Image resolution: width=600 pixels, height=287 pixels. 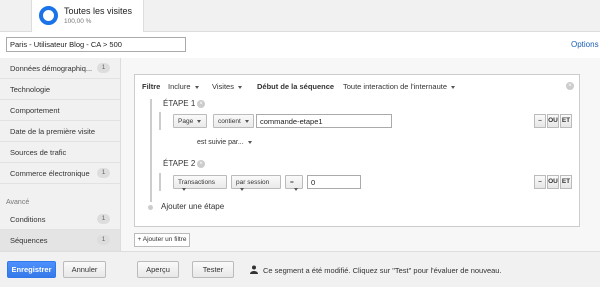 I want to click on add-step-dot-icon, so click(x=150, y=207).